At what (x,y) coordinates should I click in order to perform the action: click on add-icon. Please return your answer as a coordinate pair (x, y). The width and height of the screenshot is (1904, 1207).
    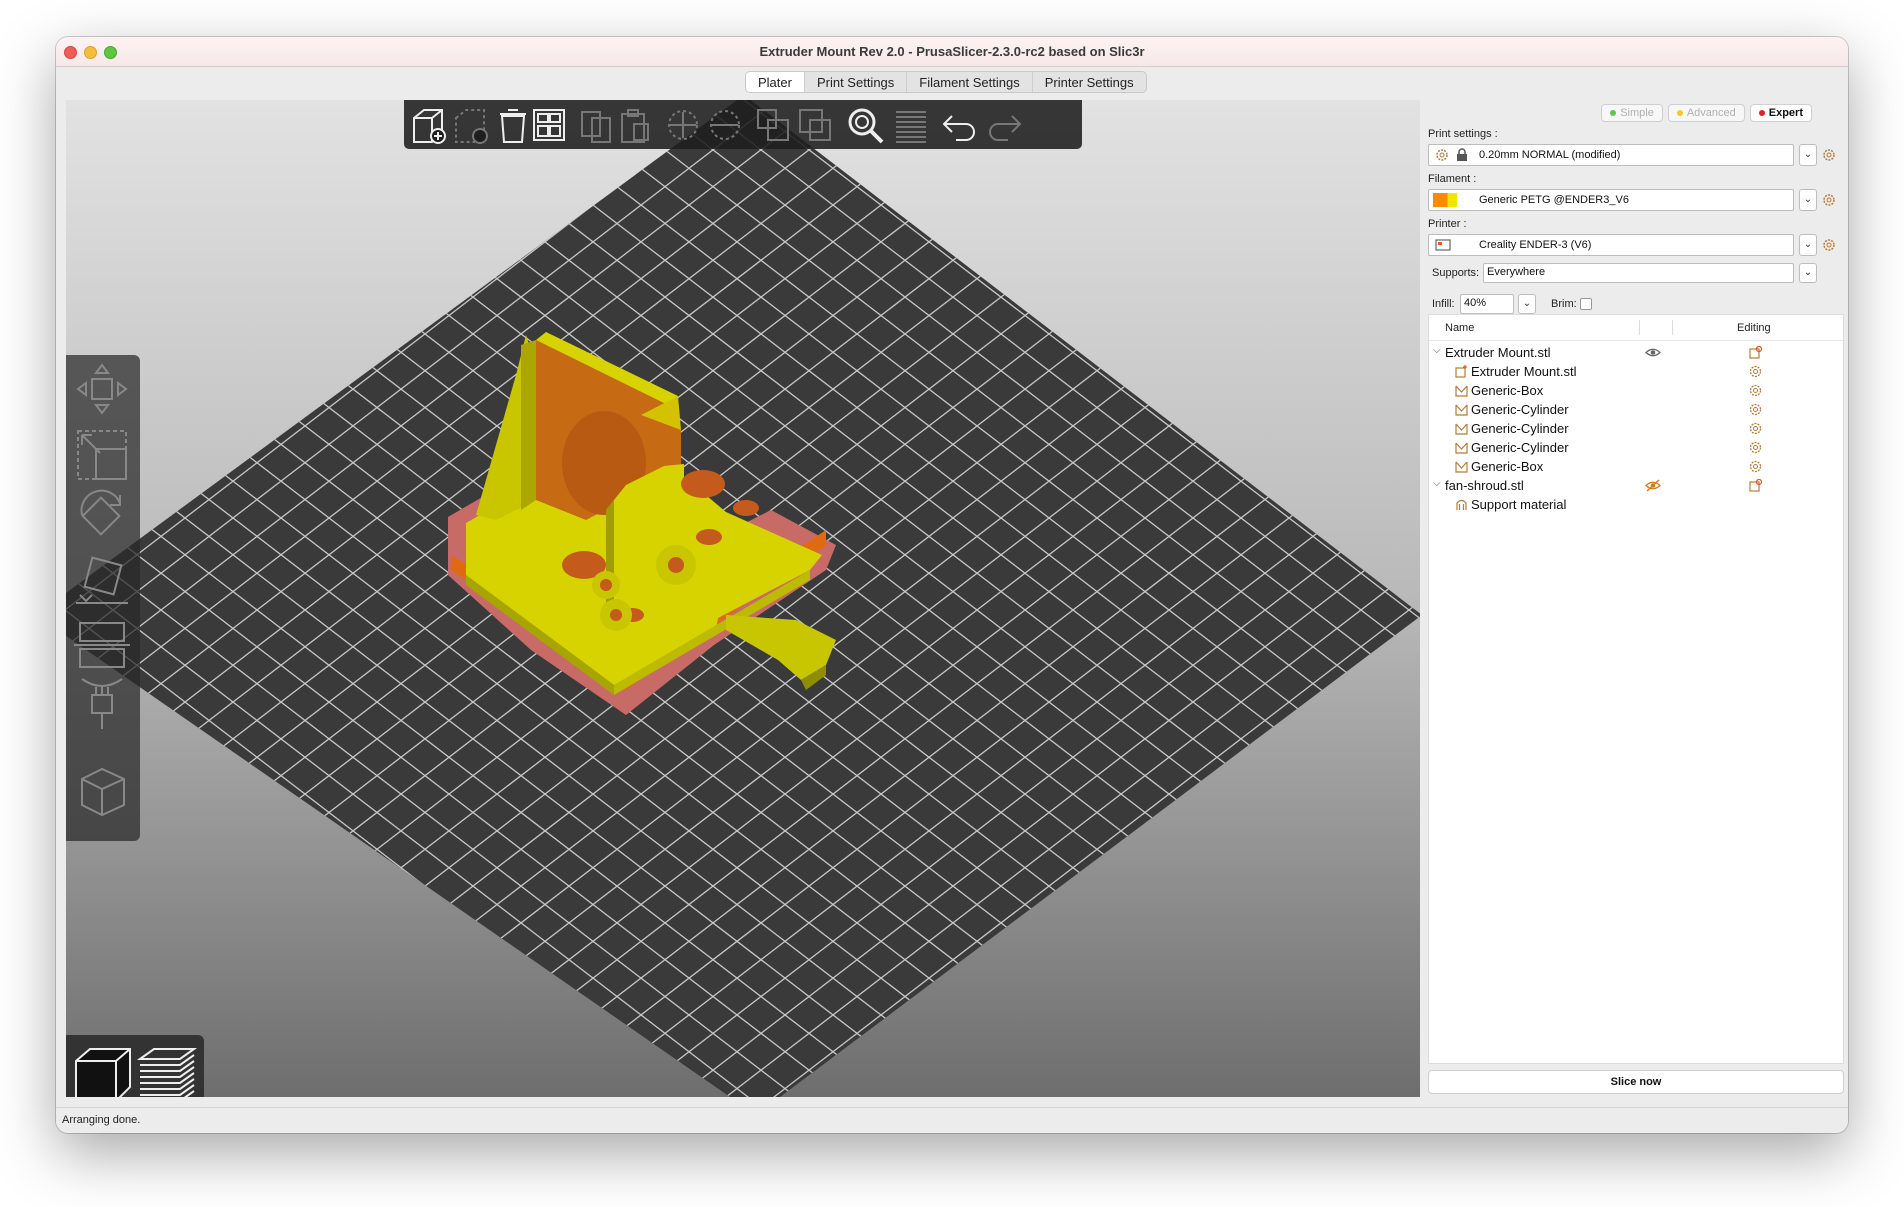
    Looking at the image, I should click on (429, 125).